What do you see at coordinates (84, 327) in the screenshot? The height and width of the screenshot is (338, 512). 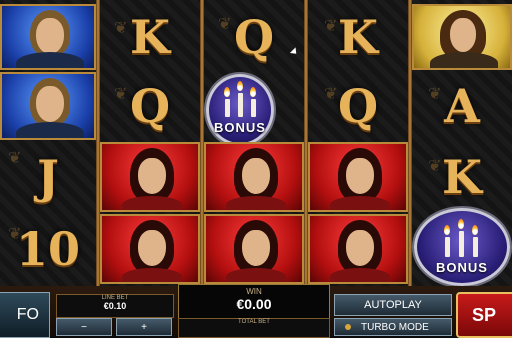 I see `decrease-bet-button: −` at bounding box center [84, 327].